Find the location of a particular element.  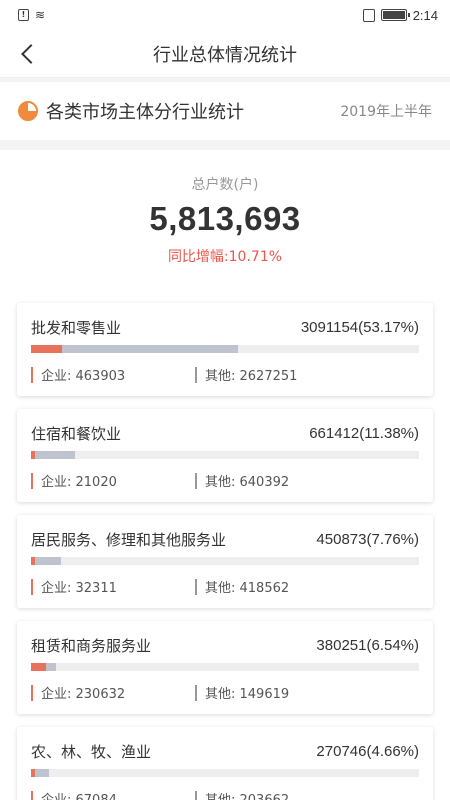

back-button is located at coordinates (28, 54).